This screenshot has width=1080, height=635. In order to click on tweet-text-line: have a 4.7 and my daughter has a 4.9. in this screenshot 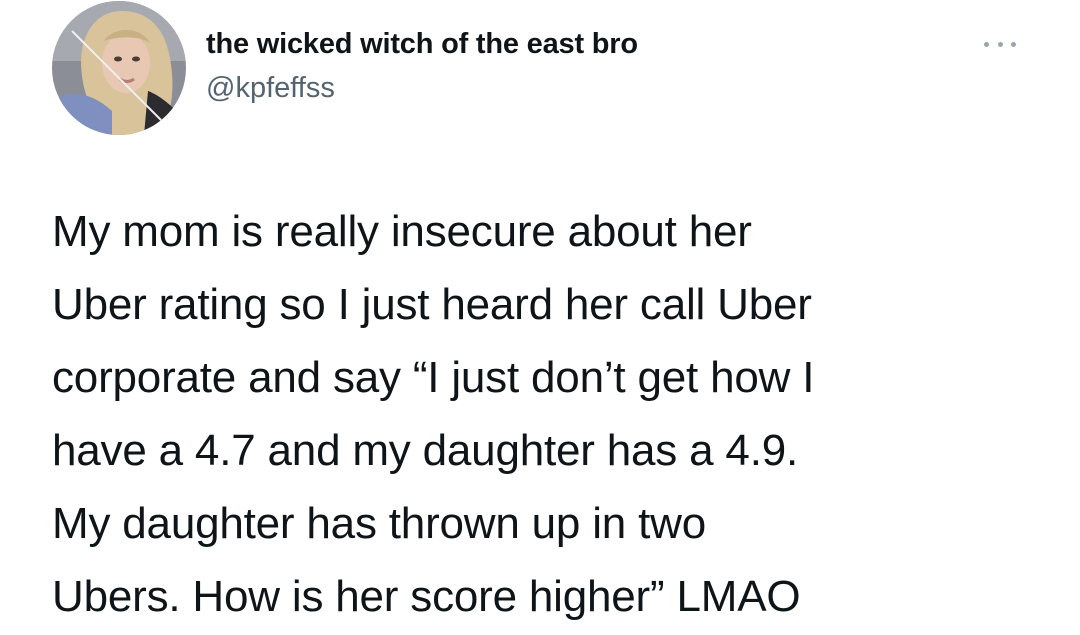, I will do `click(425, 450)`.